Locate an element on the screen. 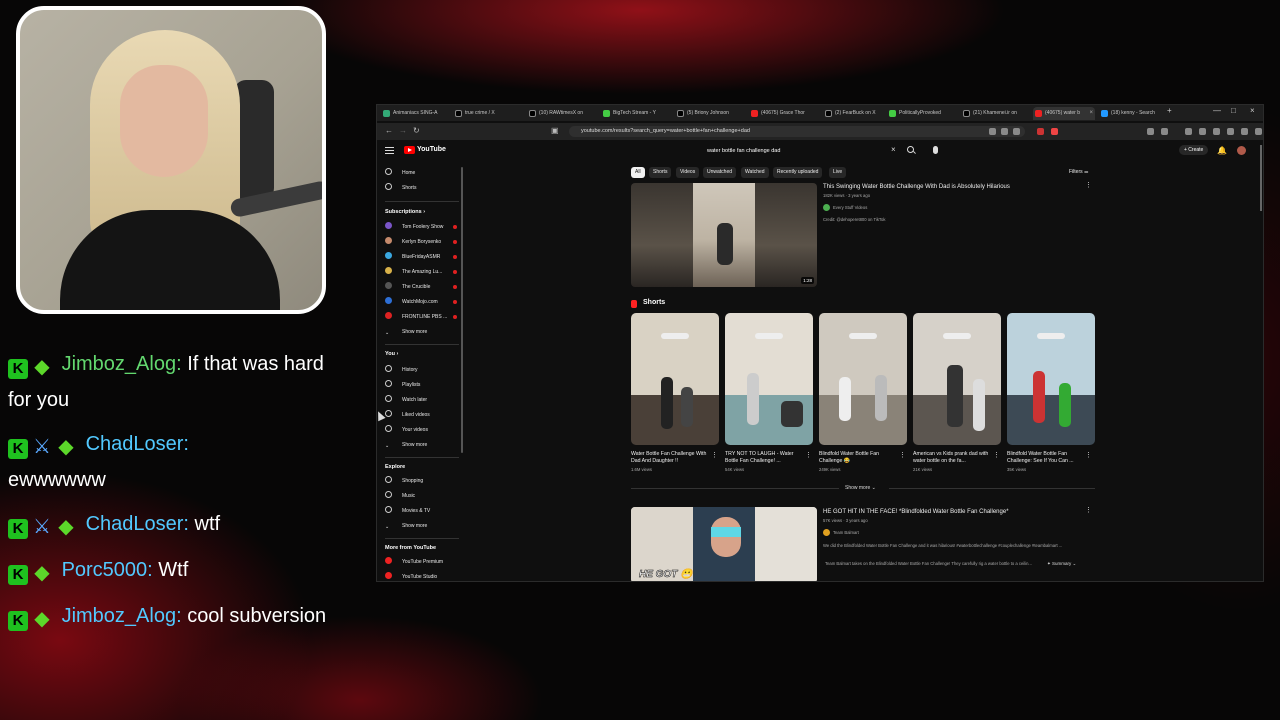 This screenshot has width=1280, height=720. reload-icon: ↻ is located at coordinates (416, 130).